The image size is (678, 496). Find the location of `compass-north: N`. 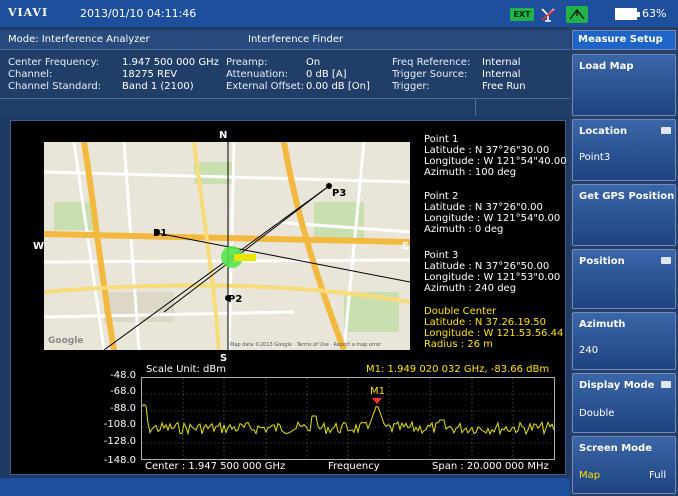

compass-north: N is located at coordinates (223, 135).